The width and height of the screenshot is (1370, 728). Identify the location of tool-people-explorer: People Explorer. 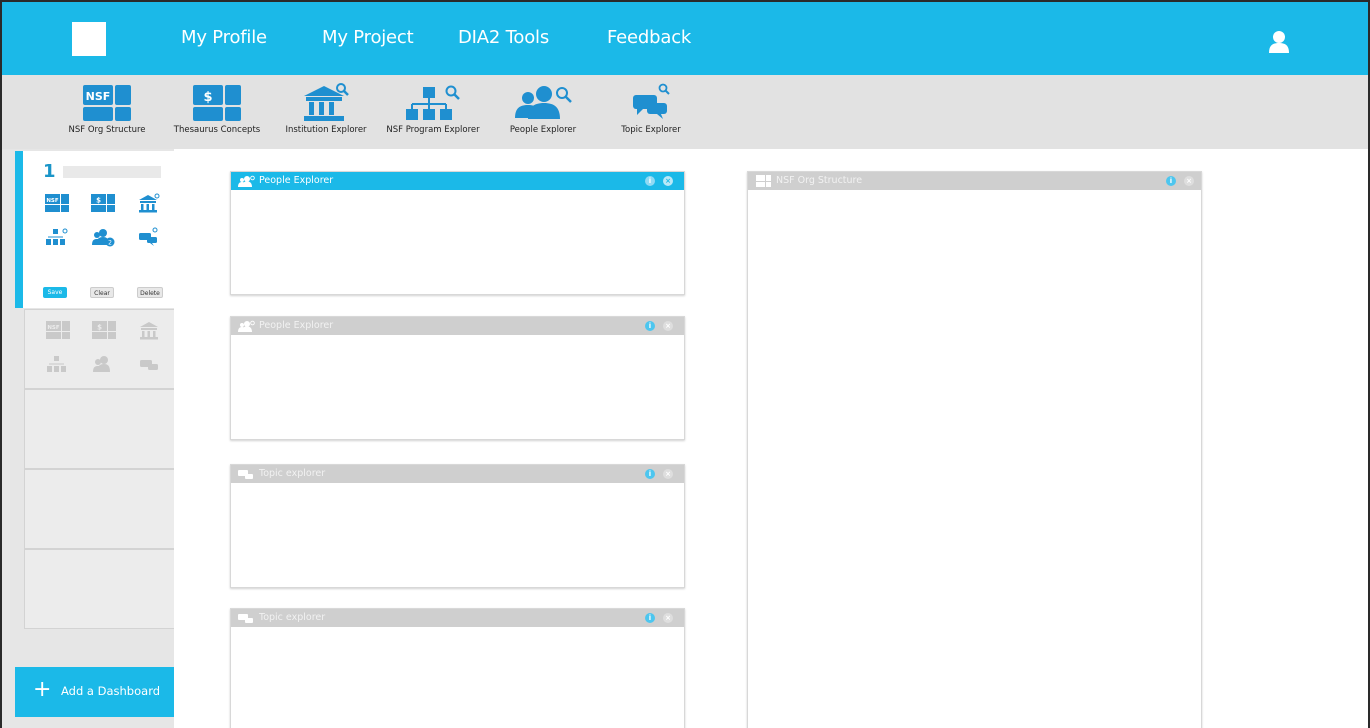
(543, 109).